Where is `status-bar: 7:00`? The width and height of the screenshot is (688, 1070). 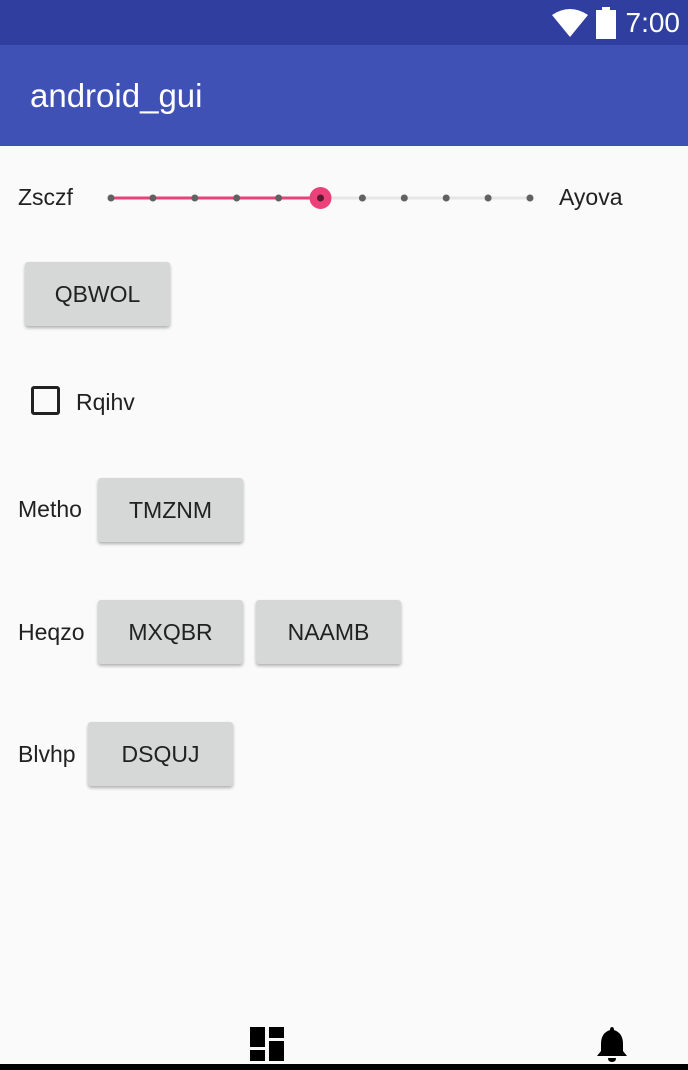 status-bar: 7:00 is located at coordinates (344, 22).